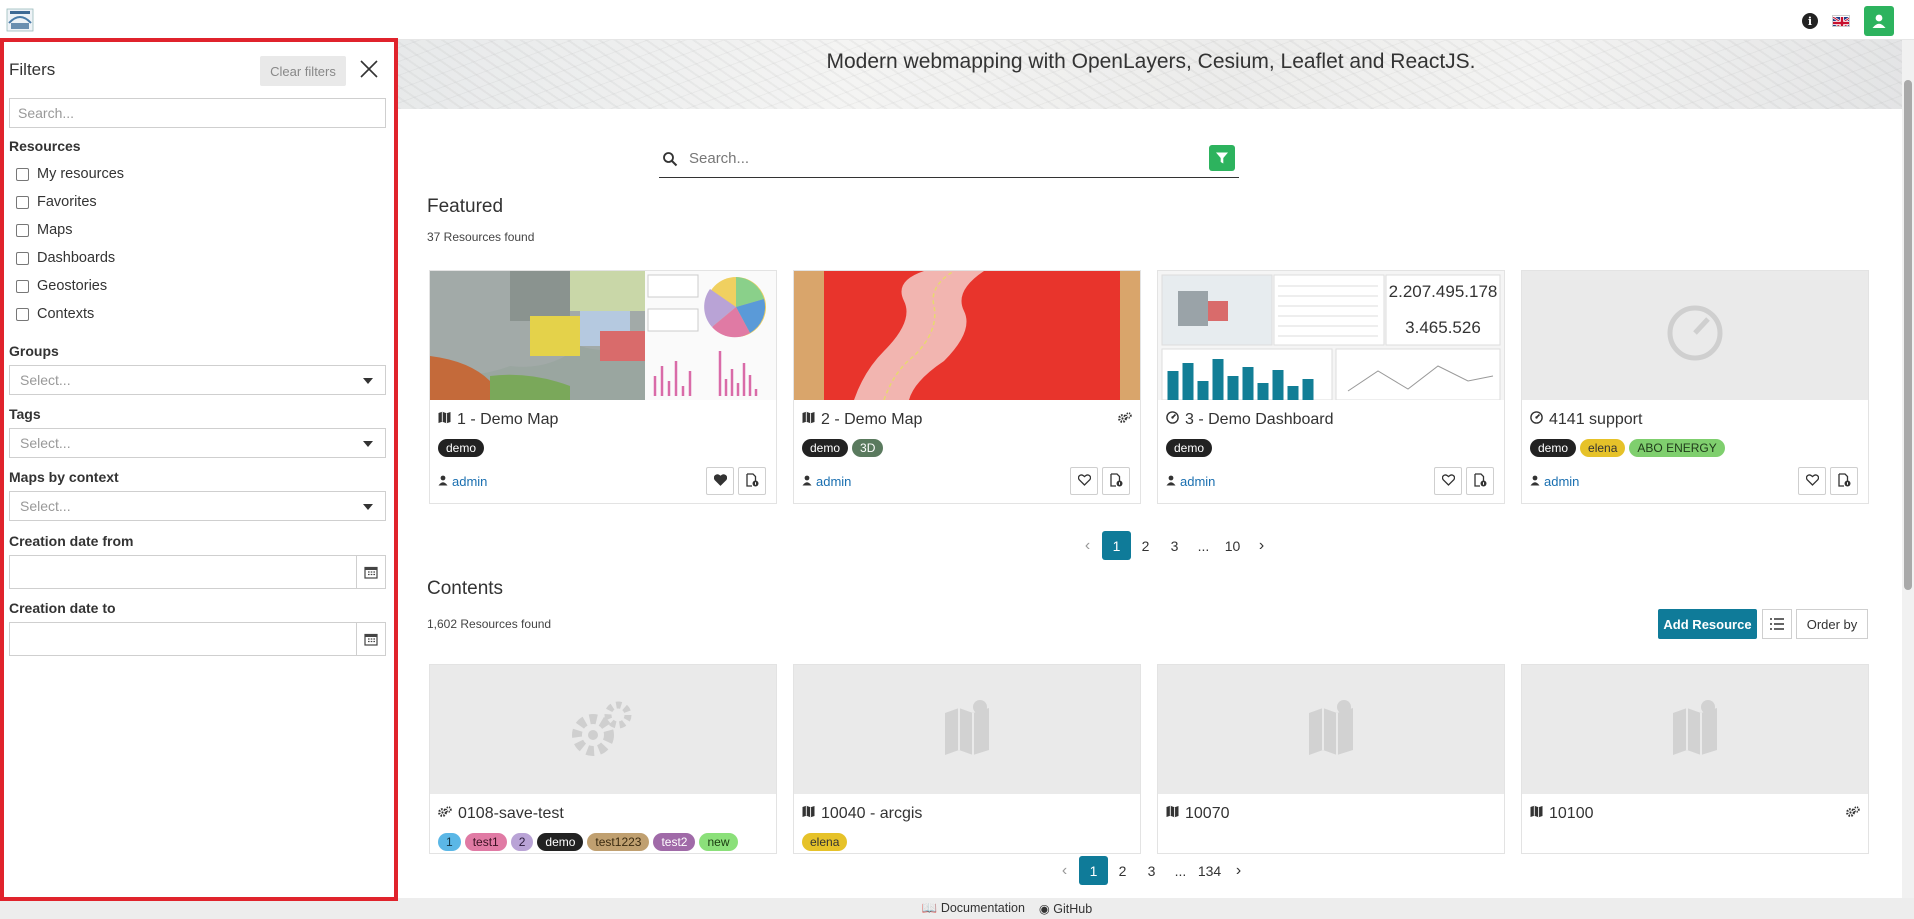 The image size is (1914, 919). I want to click on resource-title: 0108-save-test, so click(501, 814).